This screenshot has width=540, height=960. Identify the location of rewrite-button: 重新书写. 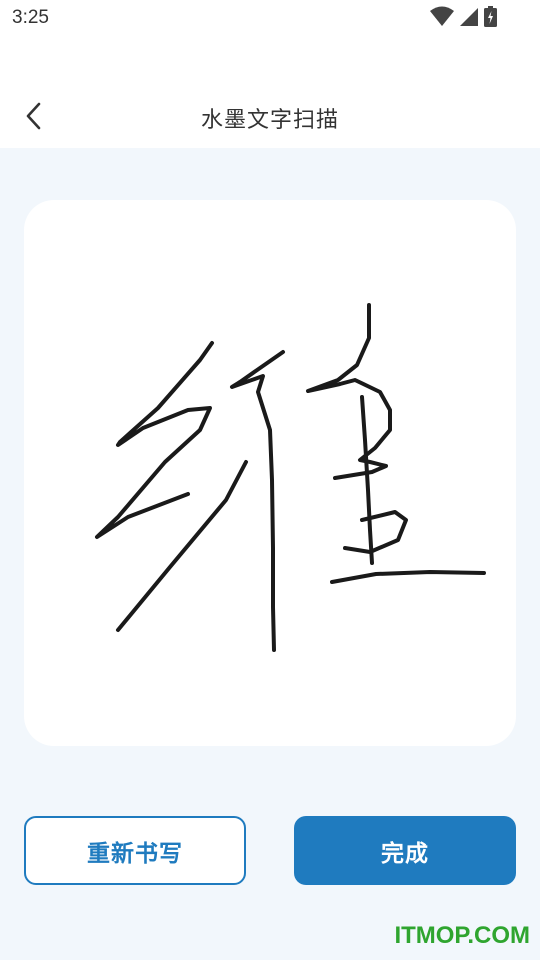
(135, 850).